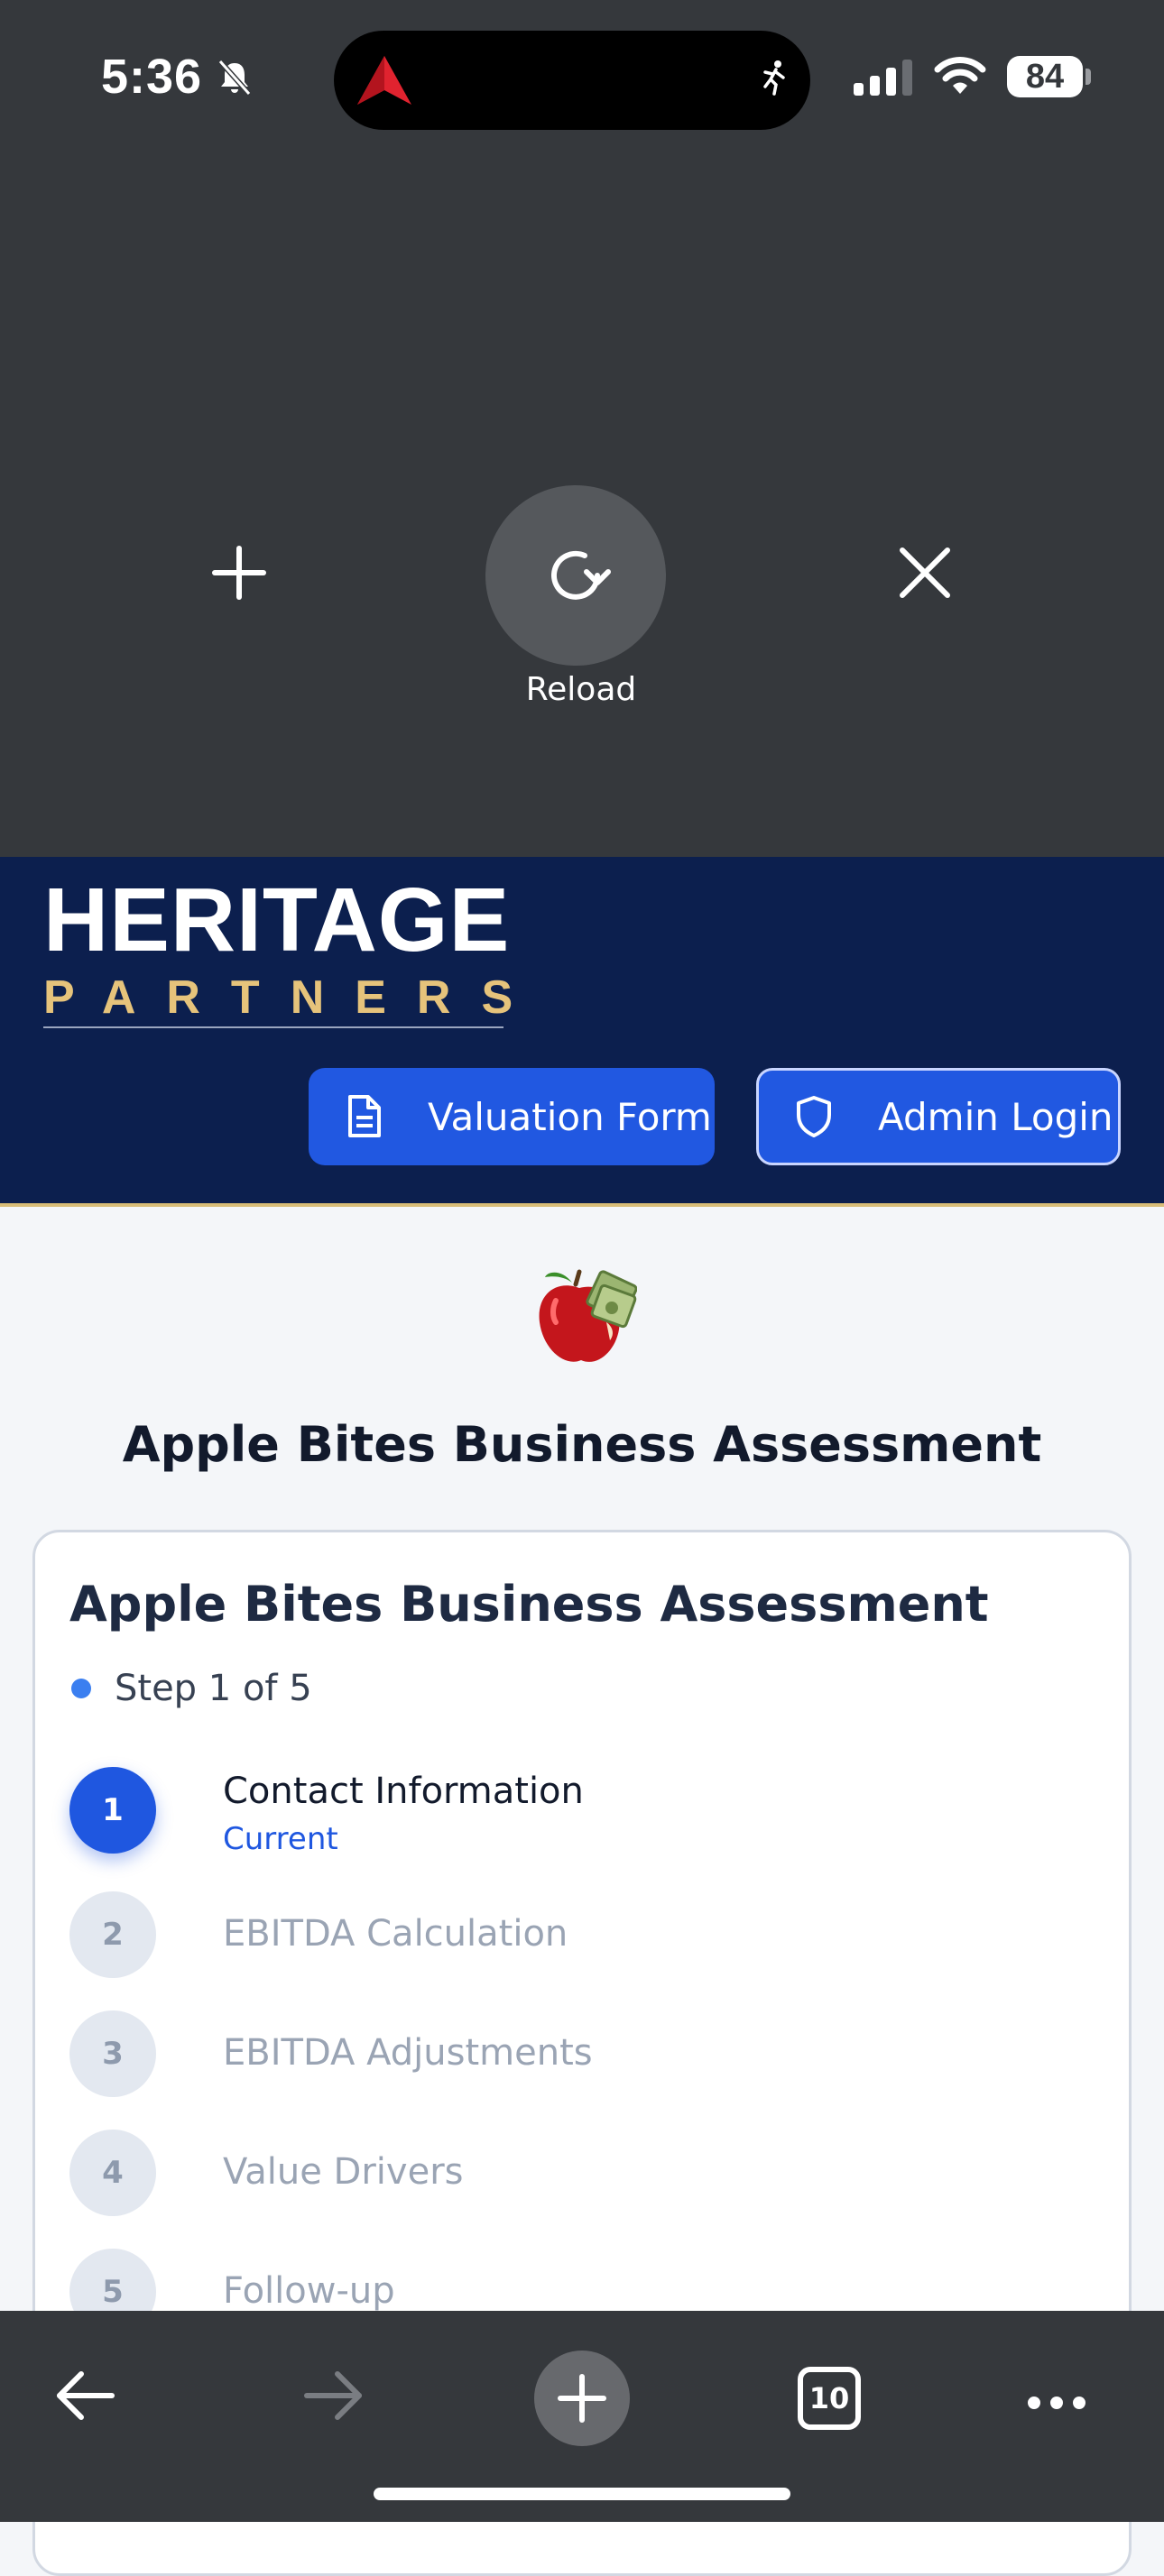 The image size is (1164, 2576). What do you see at coordinates (112, 2053) in the screenshot?
I see `step-number-circle: 3` at bounding box center [112, 2053].